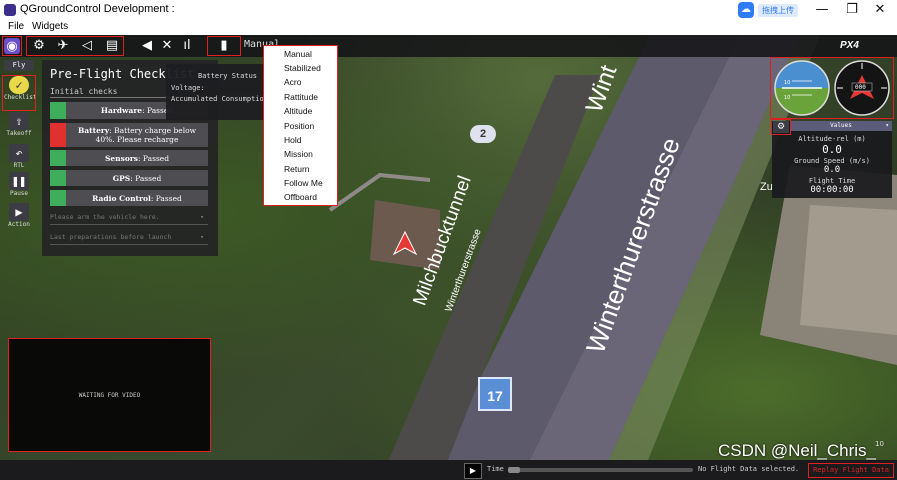  What do you see at coordinates (292, 82) in the screenshot?
I see `mode-acro: Acro` at bounding box center [292, 82].